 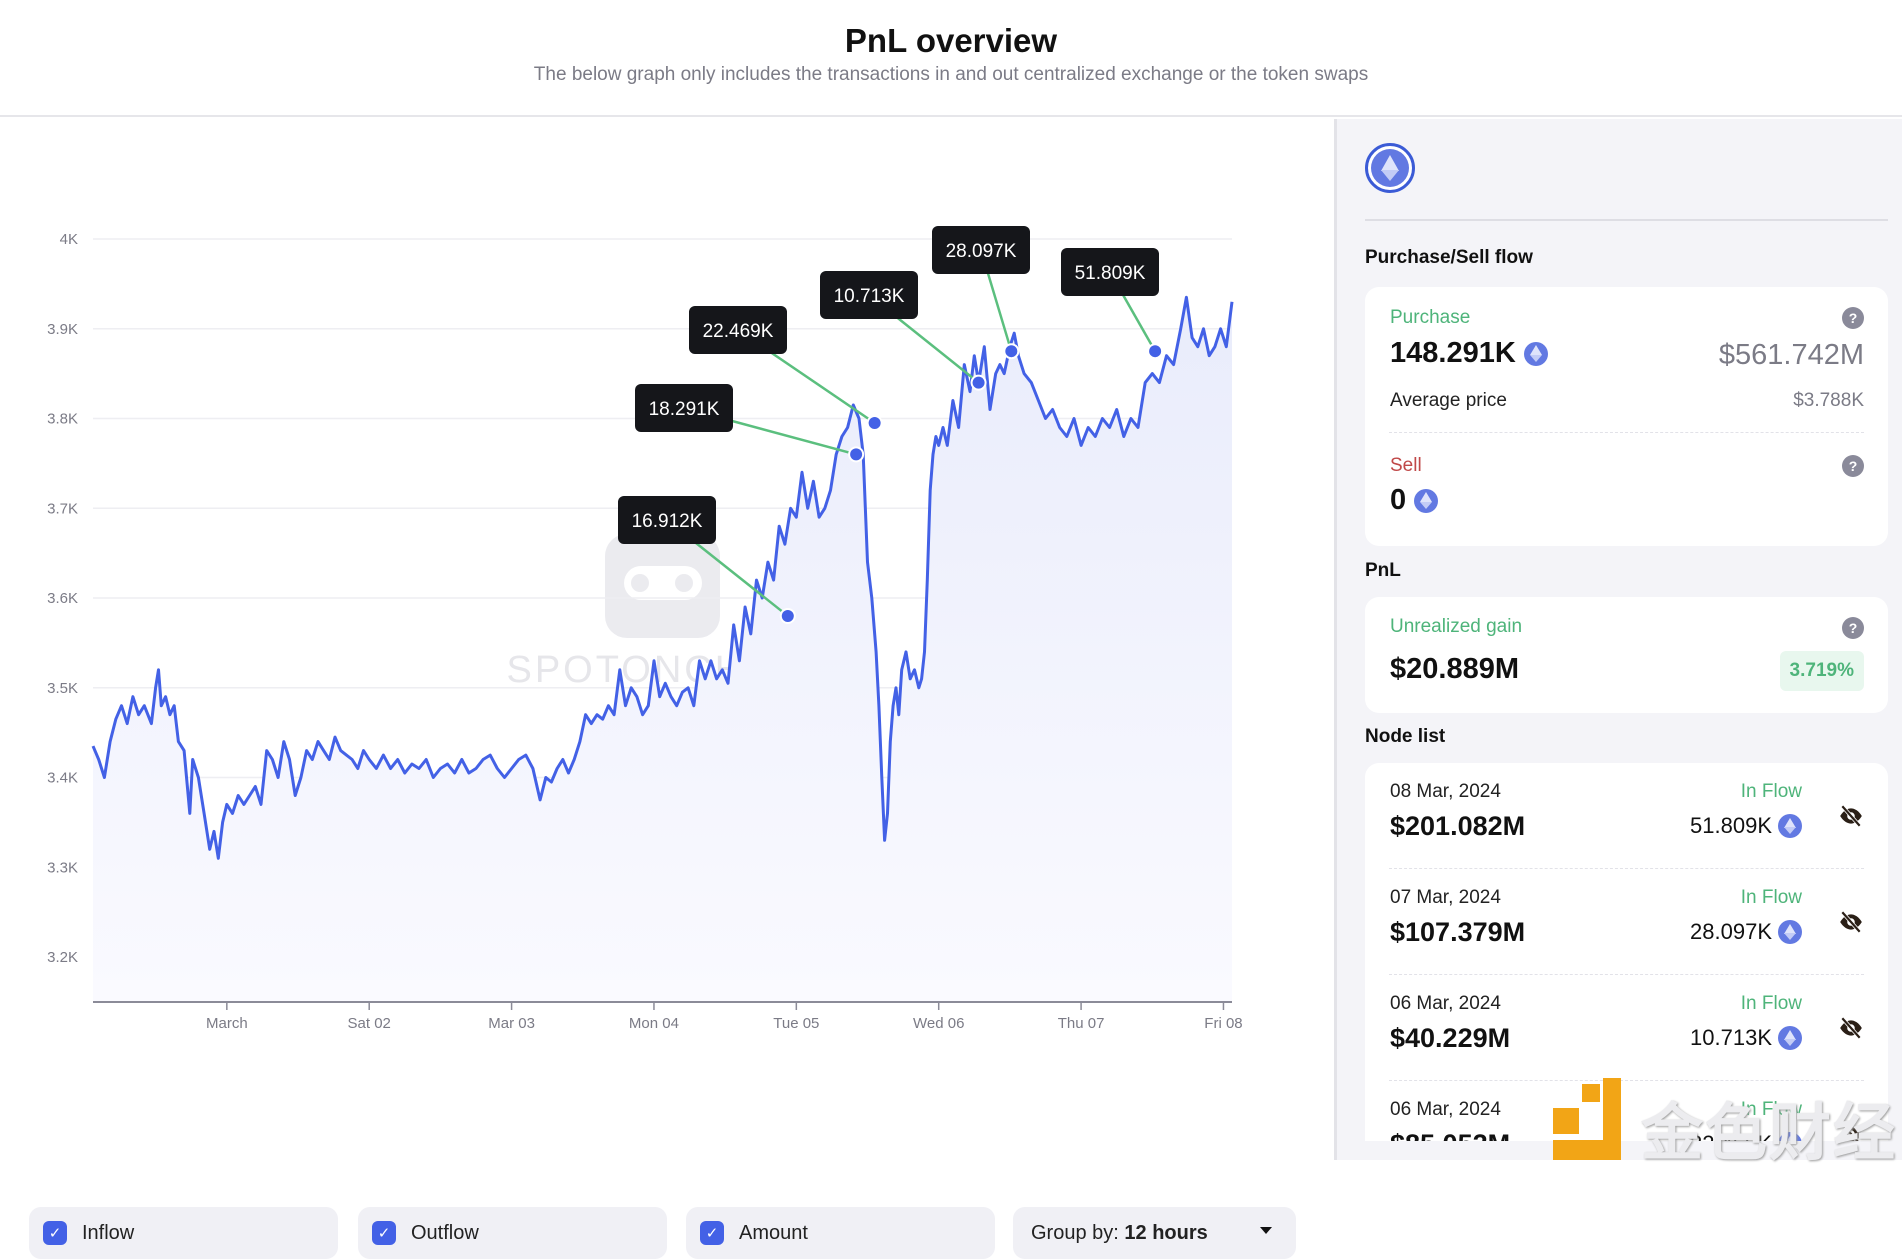 I want to click on unrealized-label: Unrealized gain, so click(x=1456, y=626).